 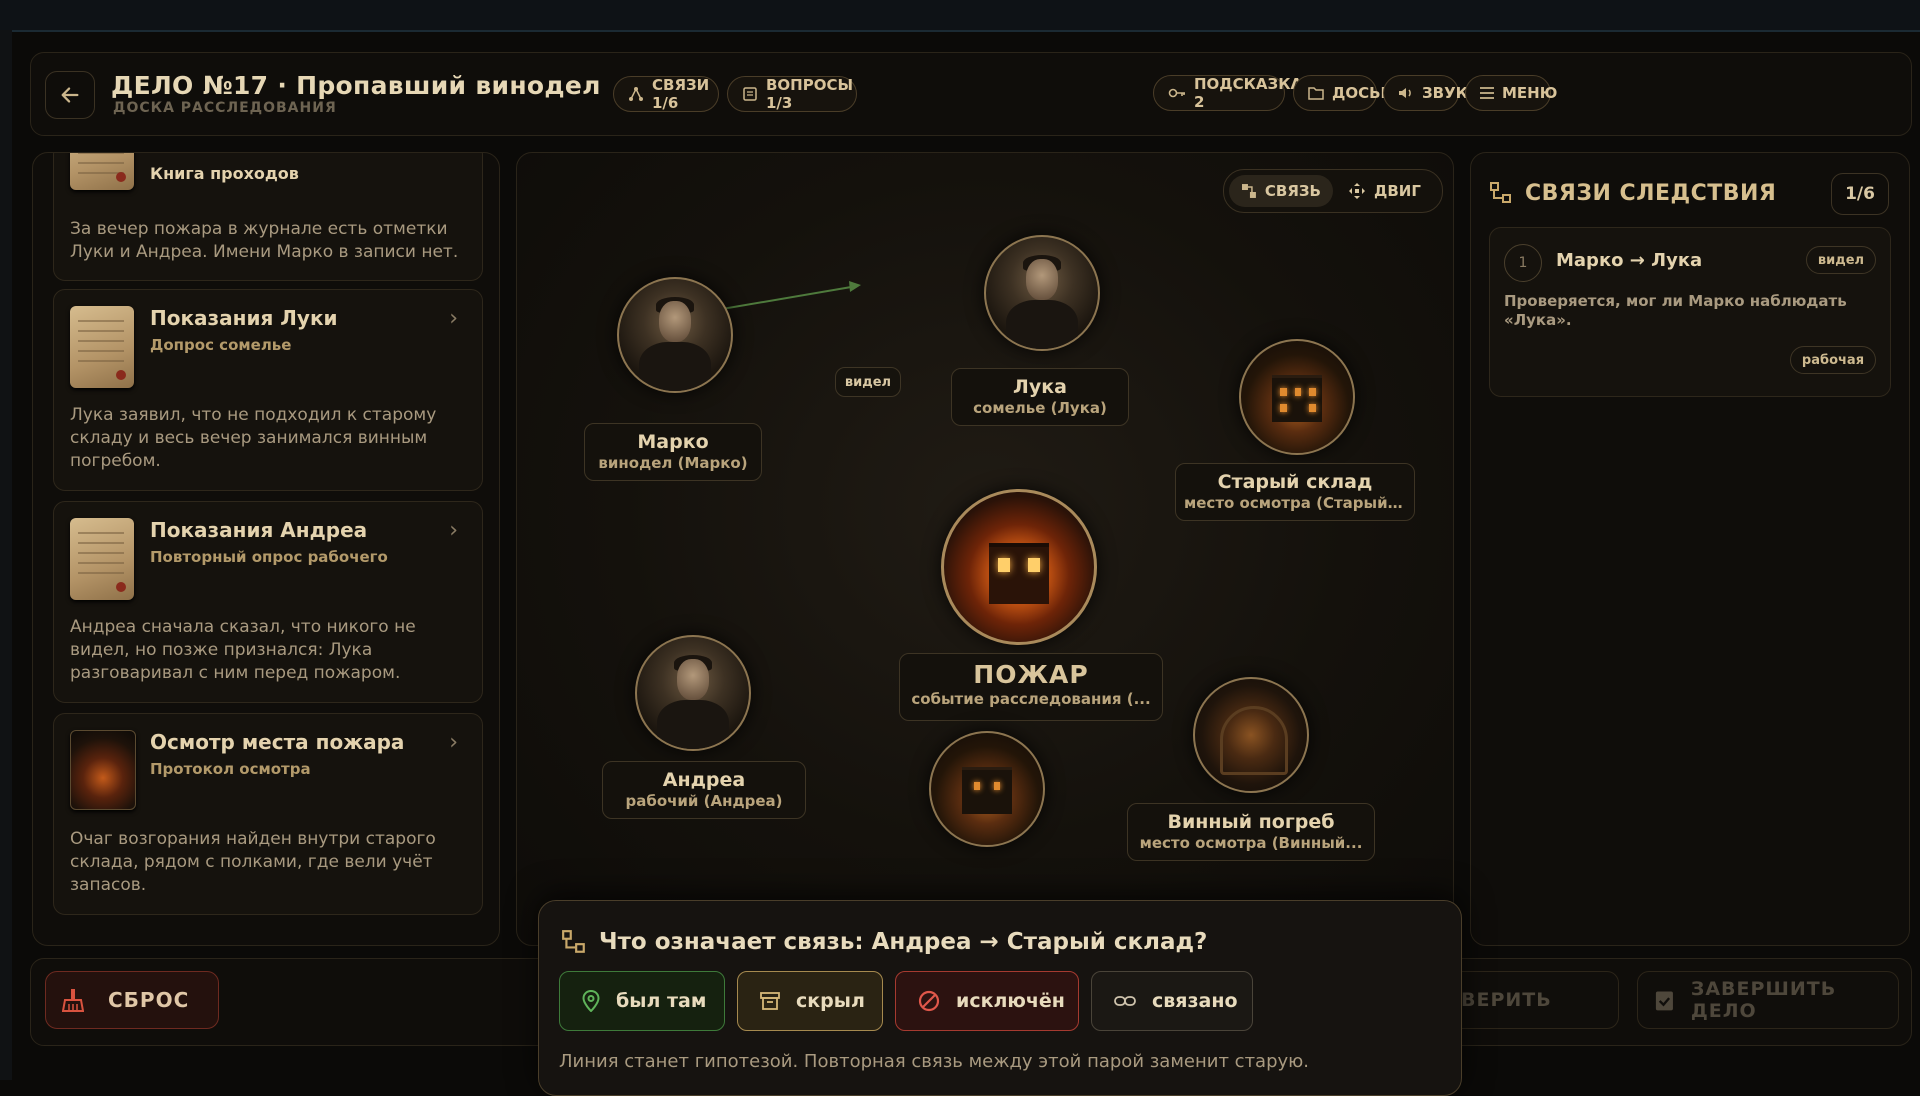 What do you see at coordinates (929, 1001) in the screenshot?
I see `forbidden-icon` at bounding box center [929, 1001].